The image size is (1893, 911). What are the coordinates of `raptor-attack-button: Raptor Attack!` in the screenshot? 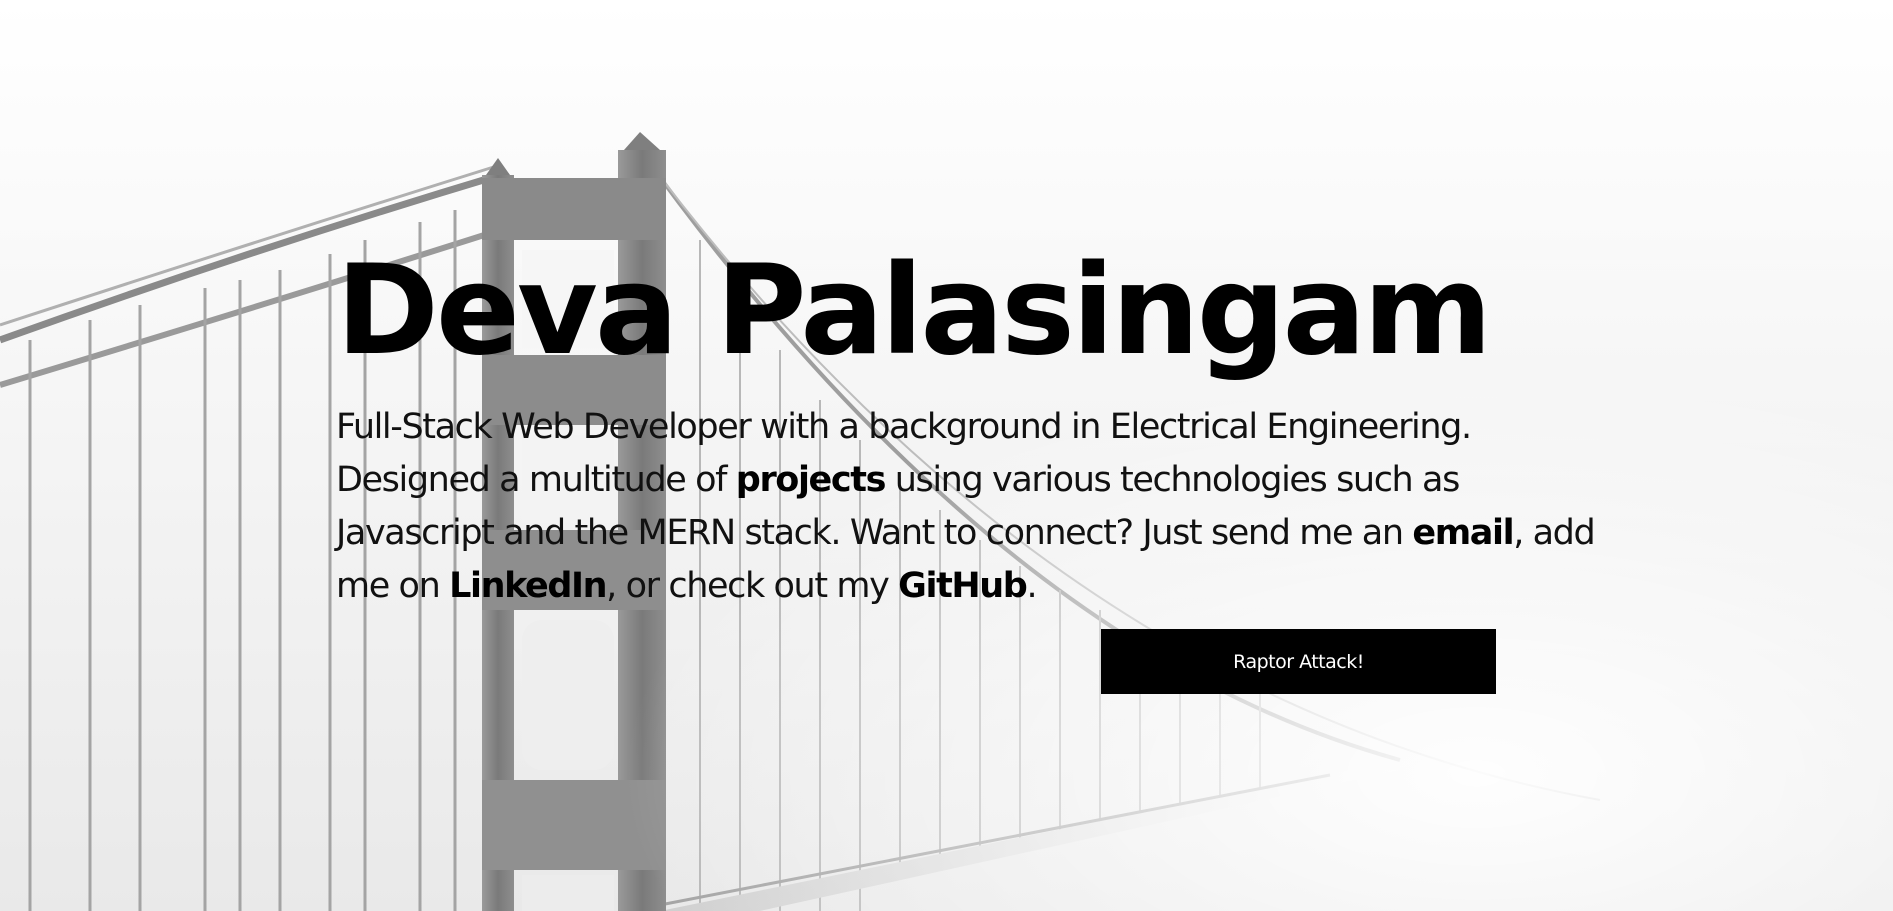 It's located at (1298, 661).